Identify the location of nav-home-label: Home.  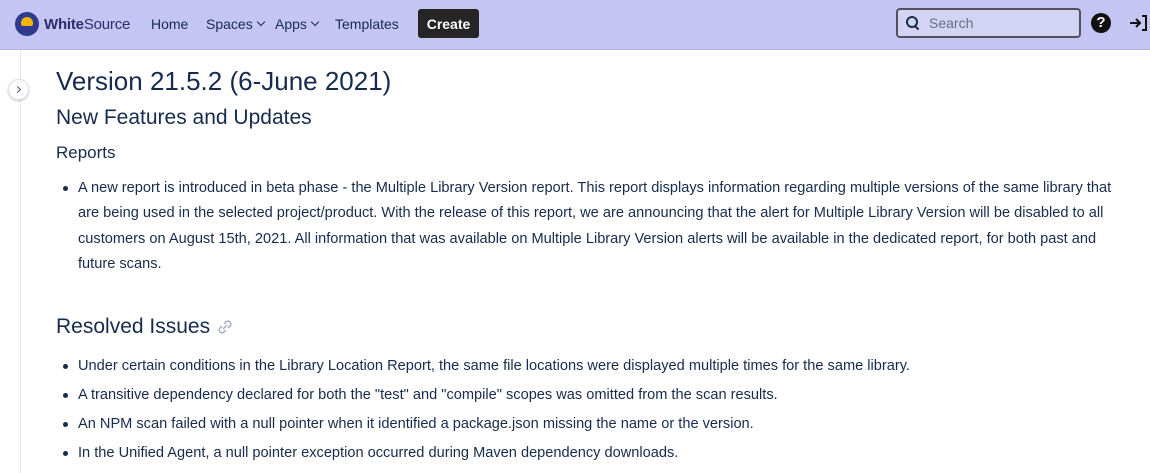
(170, 24).